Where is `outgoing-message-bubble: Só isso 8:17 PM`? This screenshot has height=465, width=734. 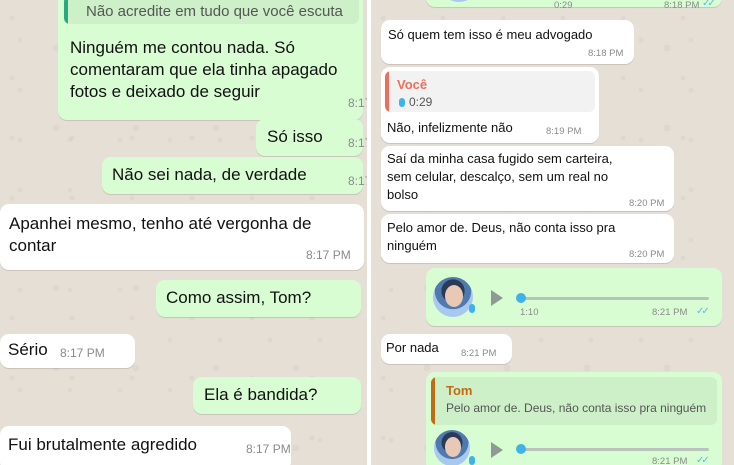
outgoing-message-bubble: Só isso 8:17 PM is located at coordinates (311, 137).